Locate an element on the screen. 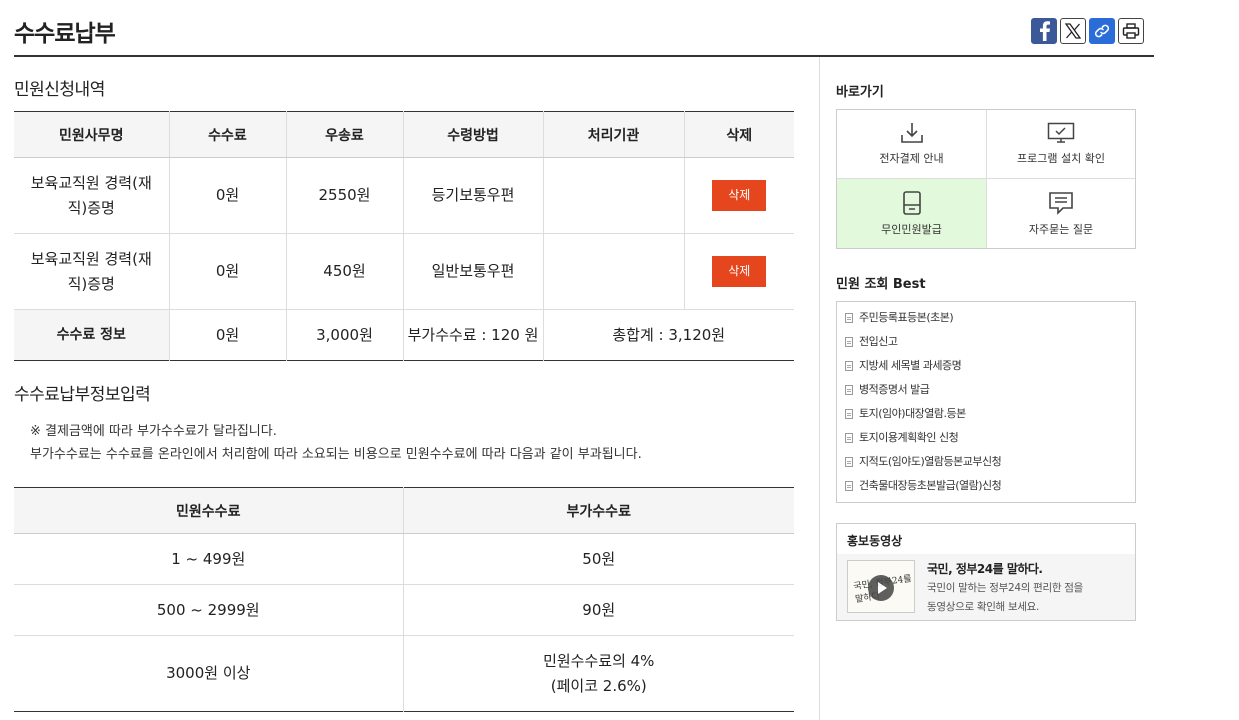 The image size is (1239, 720). share-toolbar is located at coordinates (1087, 31).